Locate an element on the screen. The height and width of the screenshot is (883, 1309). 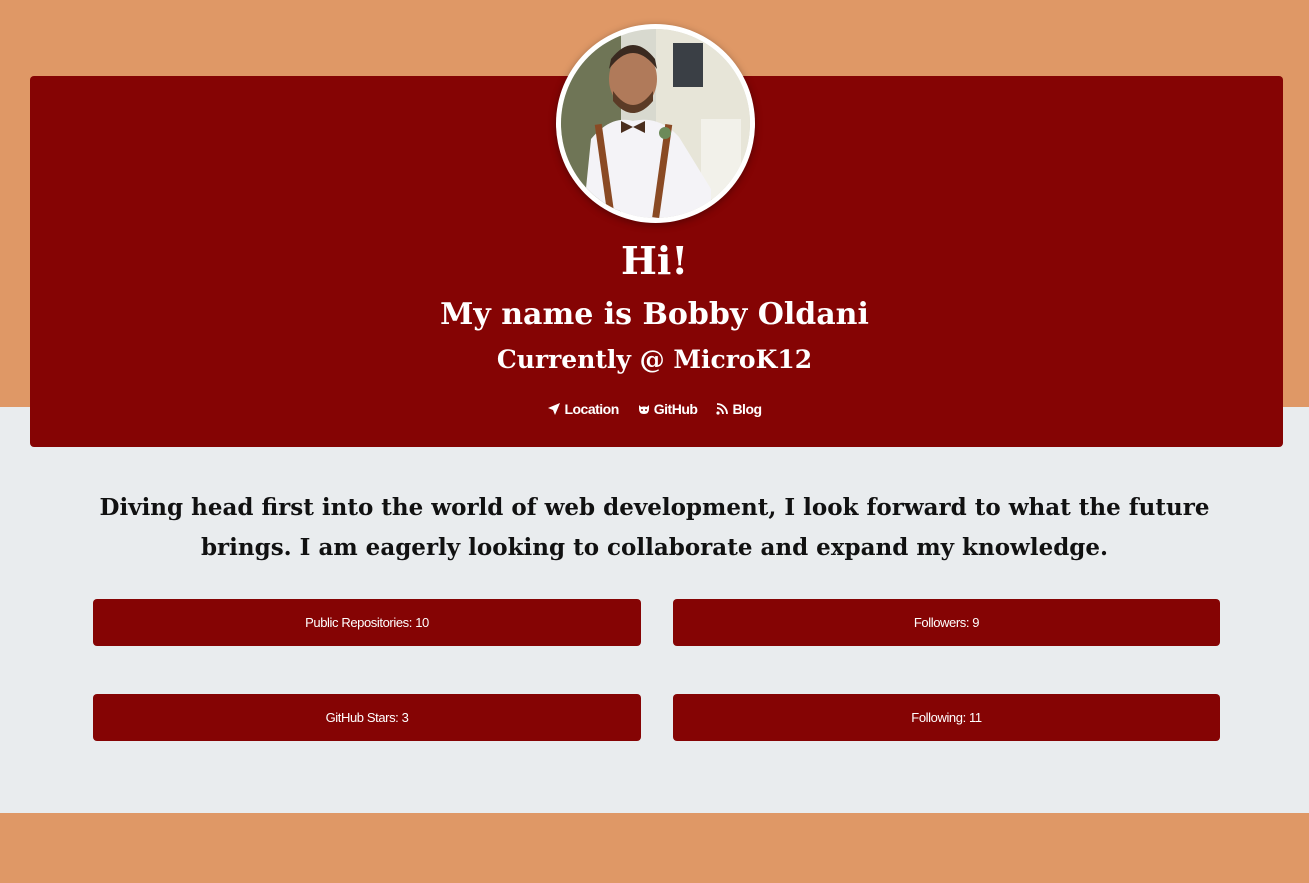
github-link-label: GitHub is located at coordinates (675, 409).